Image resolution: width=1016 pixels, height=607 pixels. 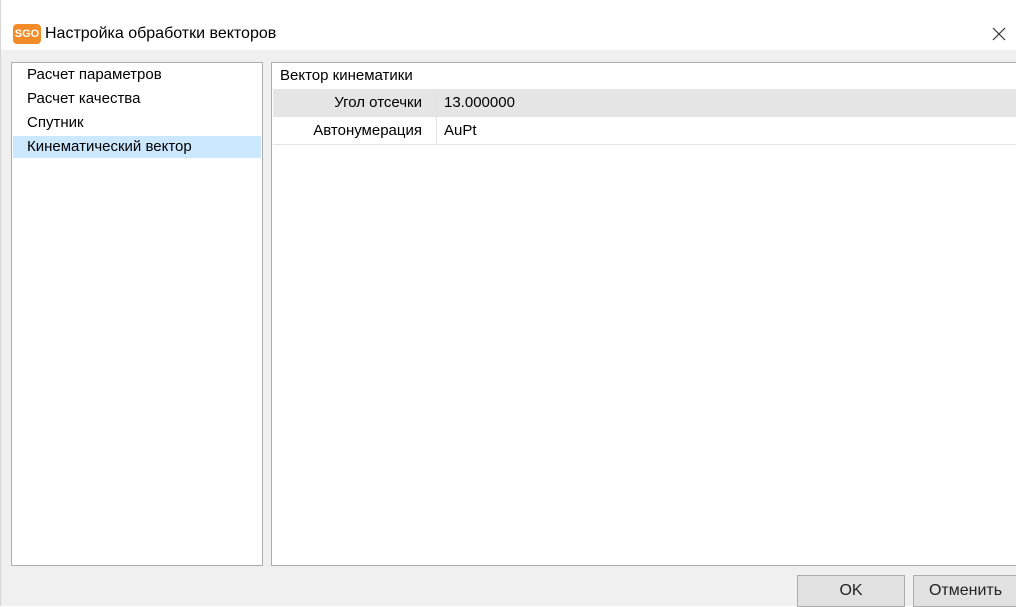 I want to click on property-value: AuPt, so click(x=460, y=130).